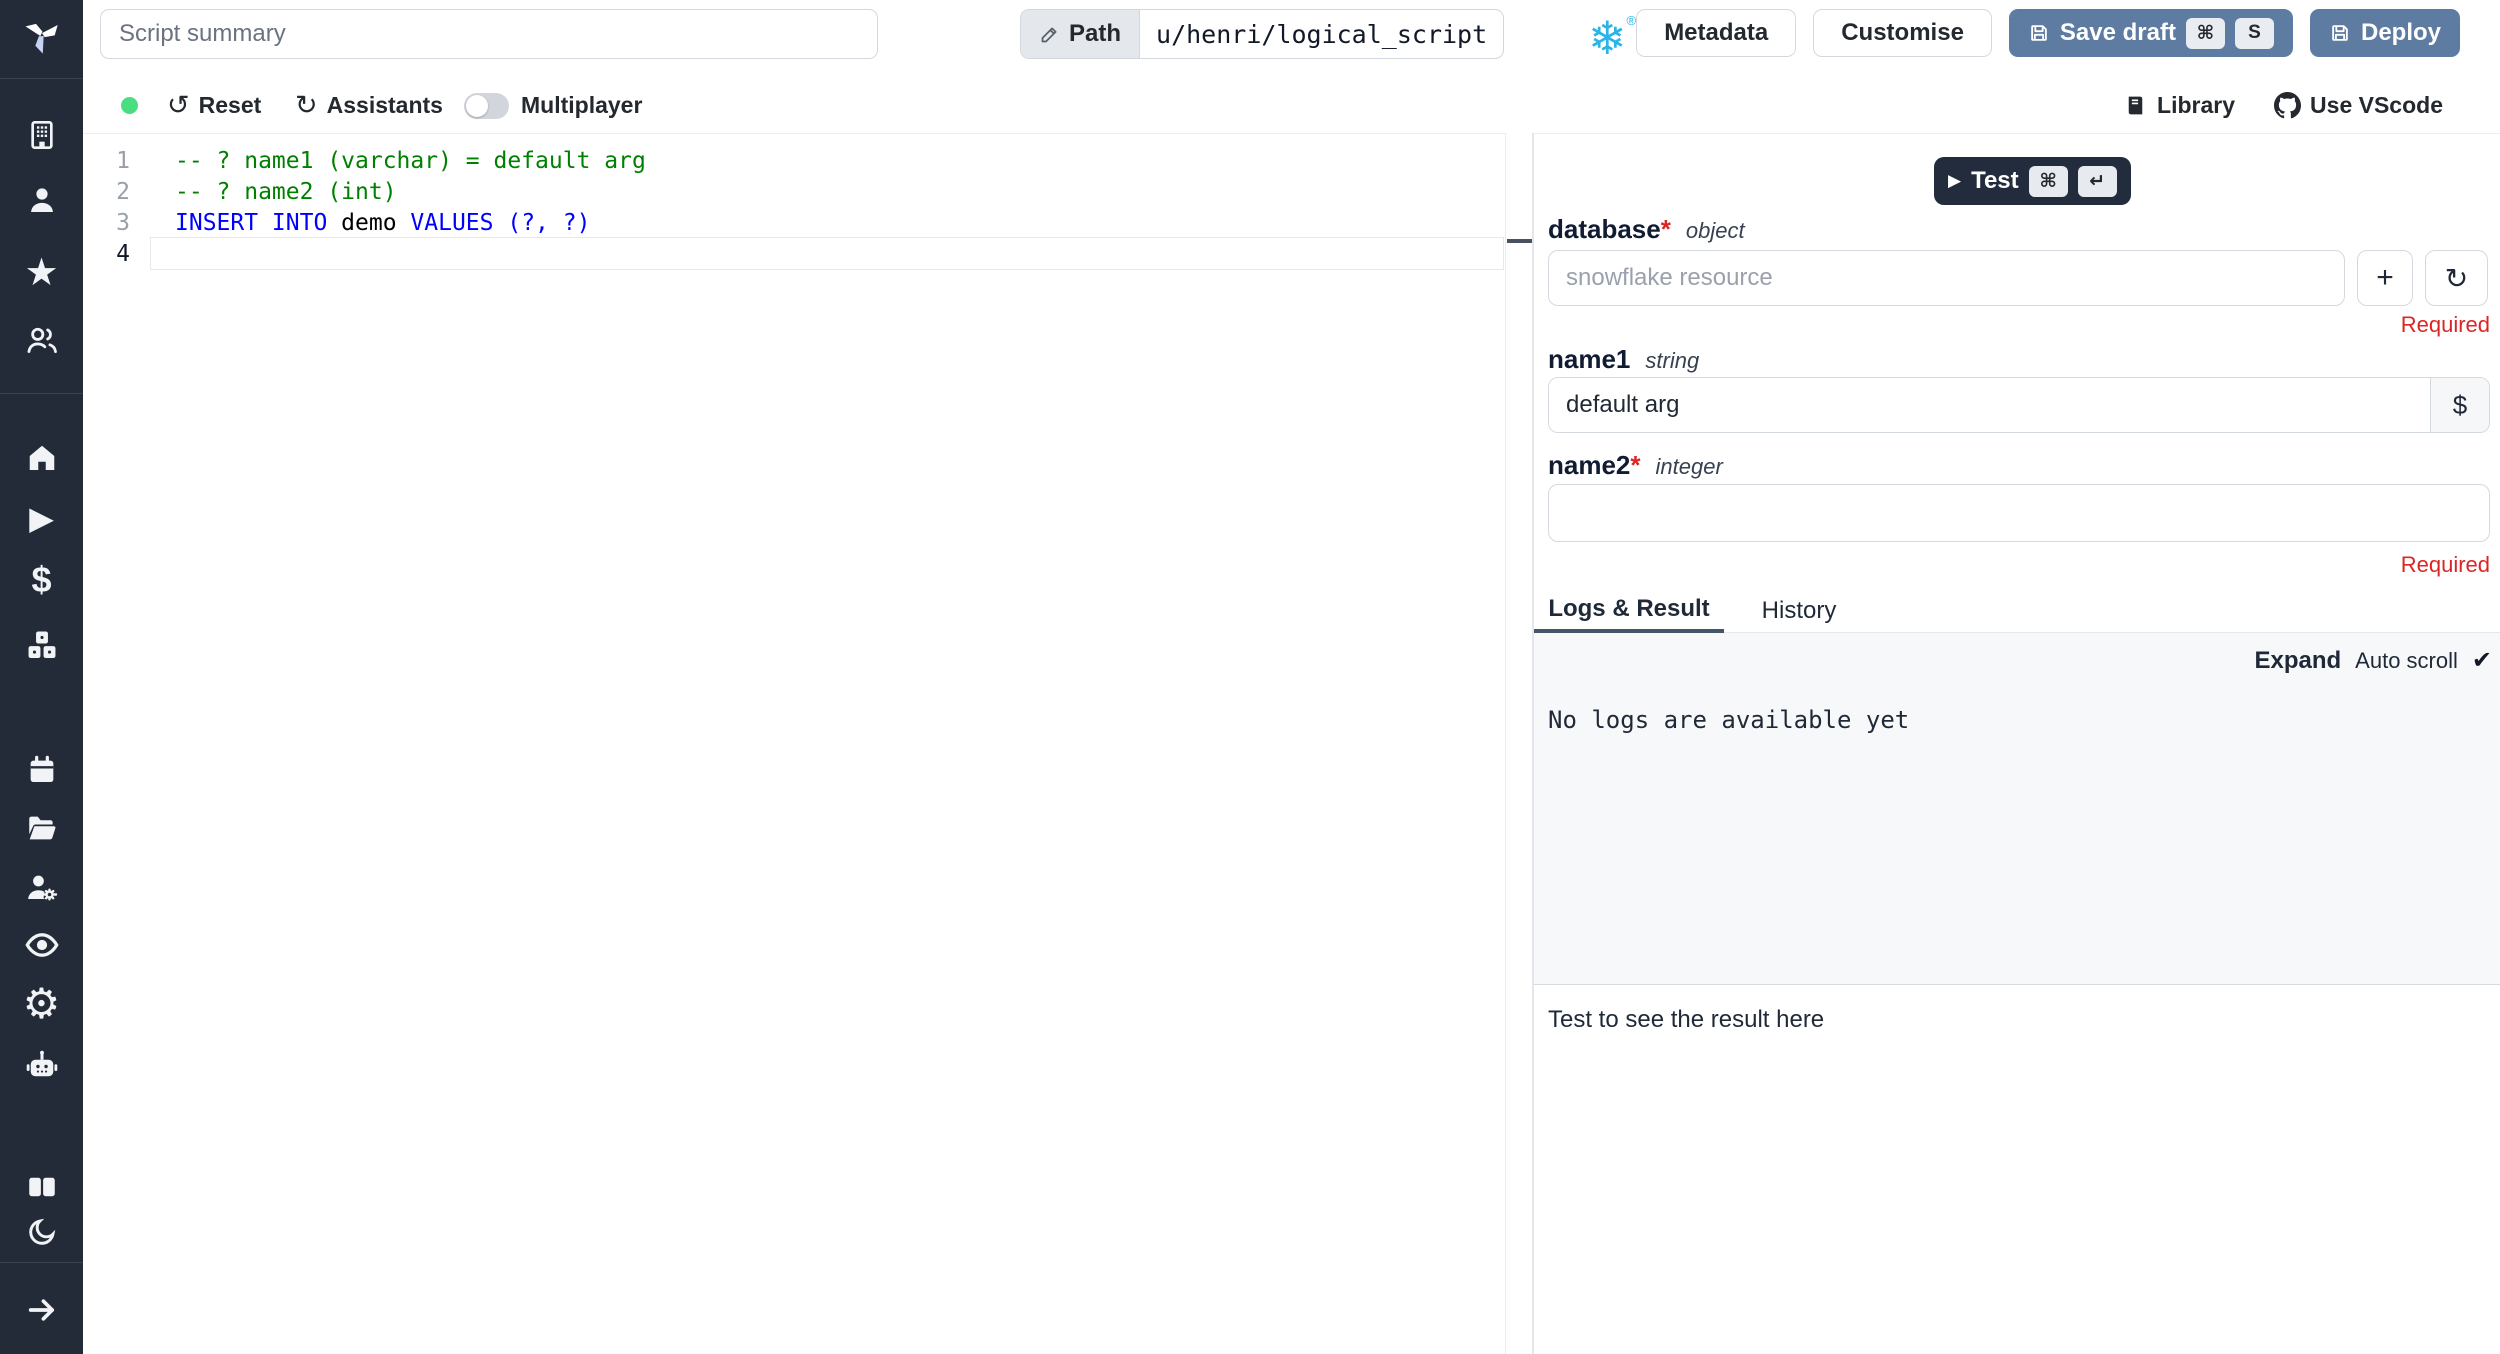 The width and height of the screenshot is (2500, 1354). I want to click on library-button: Library, so click(2179, 105).